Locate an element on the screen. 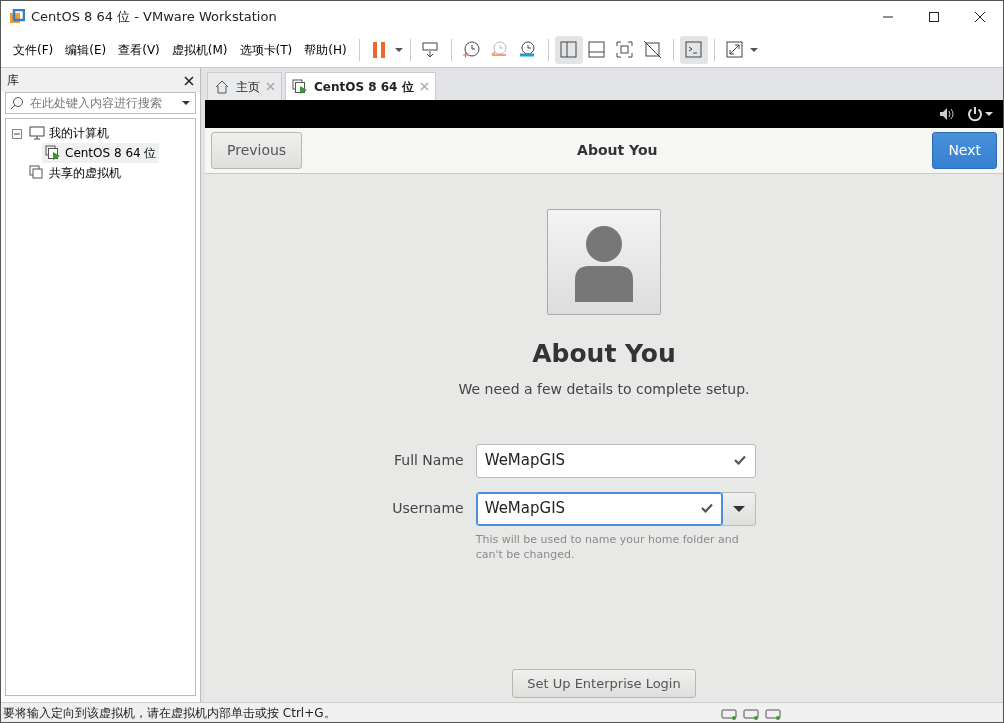 The width and height of the screenshot is (1004, 723). monitor-icon is located at coordinates (37, 133).